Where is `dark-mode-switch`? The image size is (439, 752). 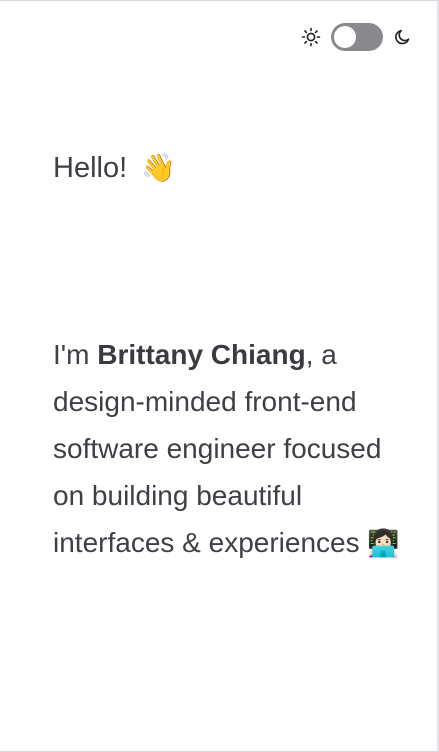
dark-mode-switch is located at coordinates (357, 37).